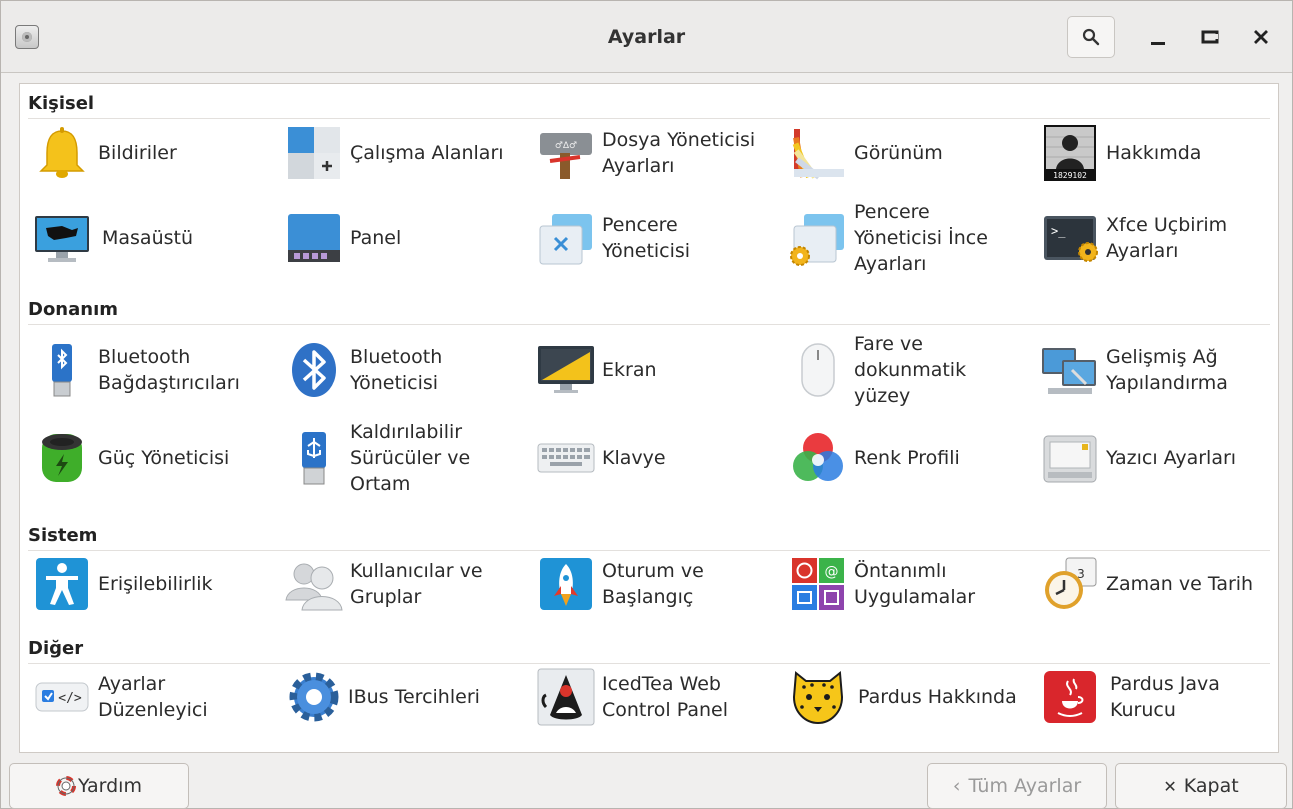 The image size is (1293, 809). I want to click on item-bildiriler: Bildiriler, so click(145, 153).